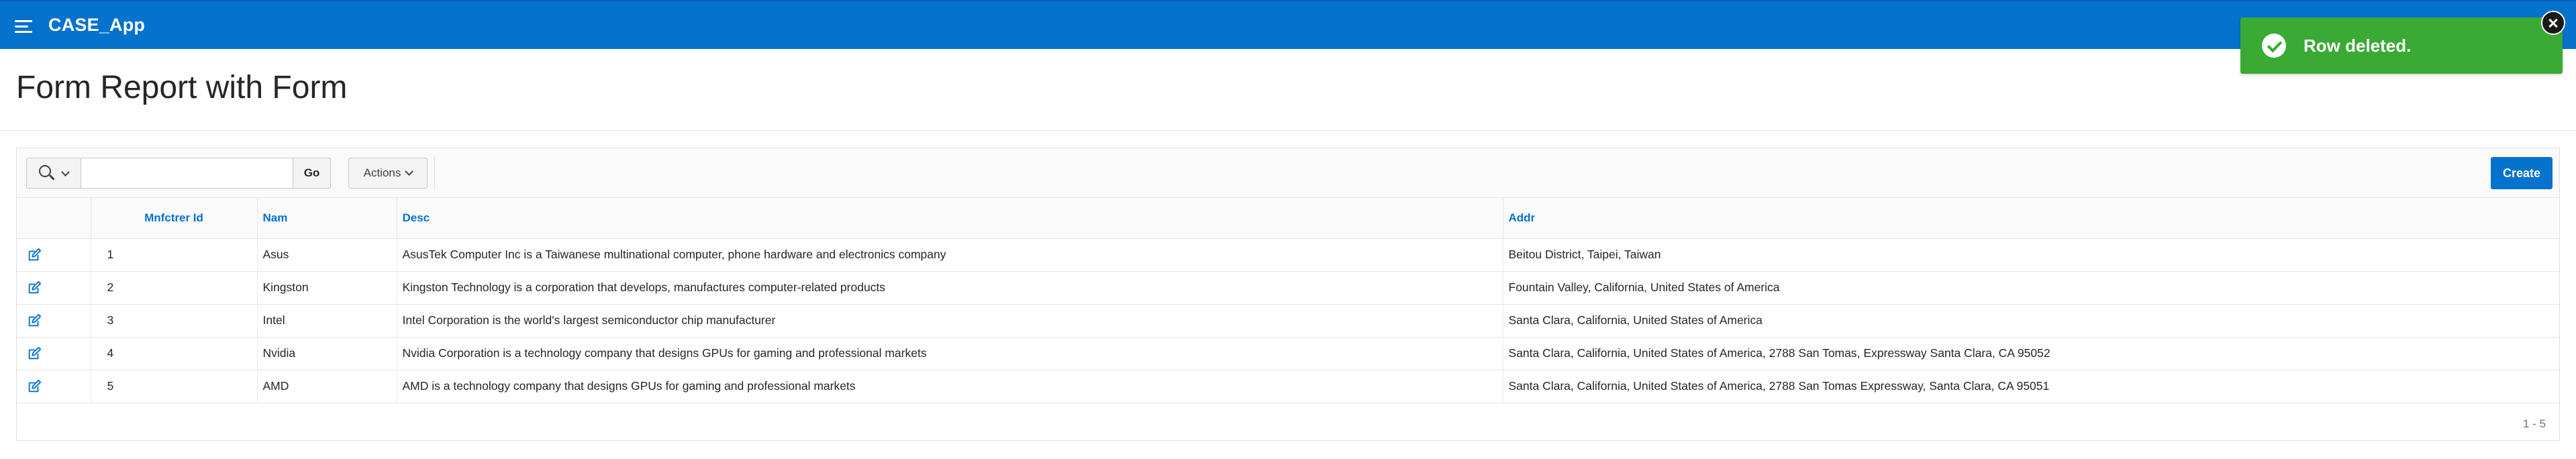 Image resolution: width=2576 pixels, height=459 pixels. Describe the element at coordinates (2031, 255) in the screenshot. I see `cell-addr: Beitou District, Taipei, Taiwan` at that location.